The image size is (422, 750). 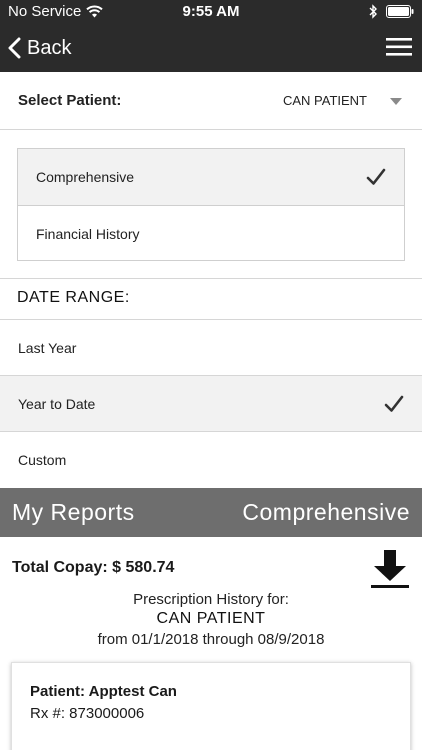 I want to click on reports-header: My Reports Comprehensive, so click(x=211, y=512).